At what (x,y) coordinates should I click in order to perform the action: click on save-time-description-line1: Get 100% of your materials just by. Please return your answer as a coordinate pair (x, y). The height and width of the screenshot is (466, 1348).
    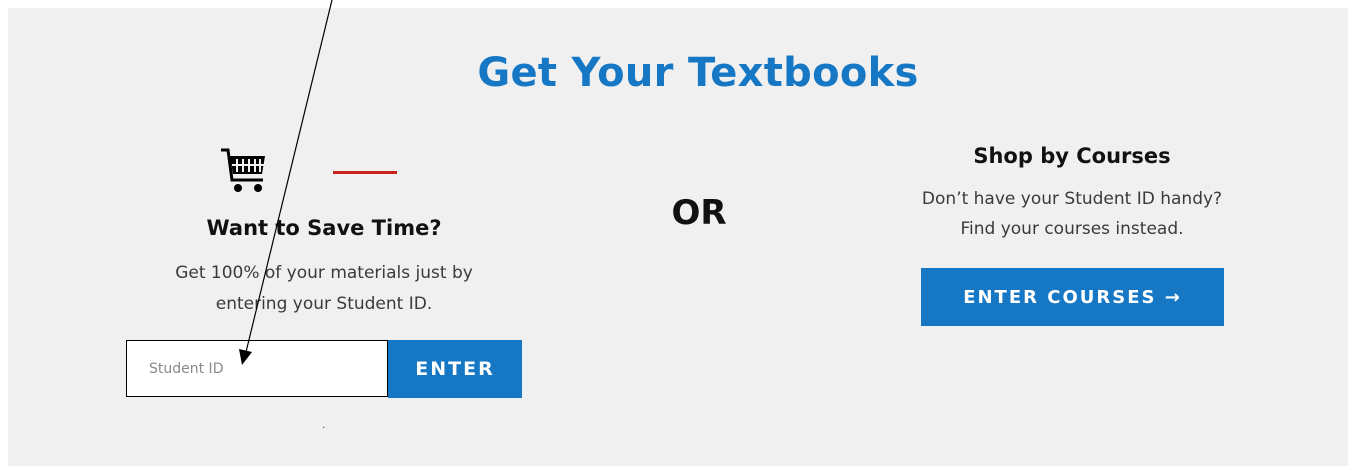
    Looking at the image, I should click on (324, 273).